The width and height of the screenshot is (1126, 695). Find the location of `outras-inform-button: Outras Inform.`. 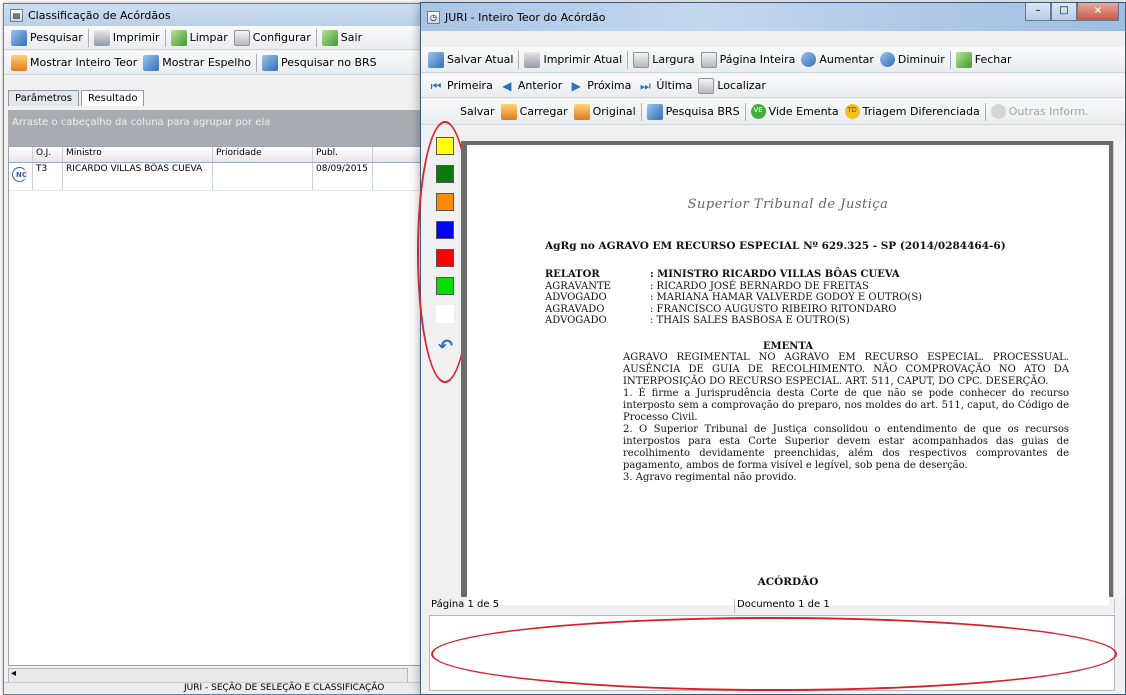

outras-inform-button: Outras Inform. is located at coordinates (1040, 112).